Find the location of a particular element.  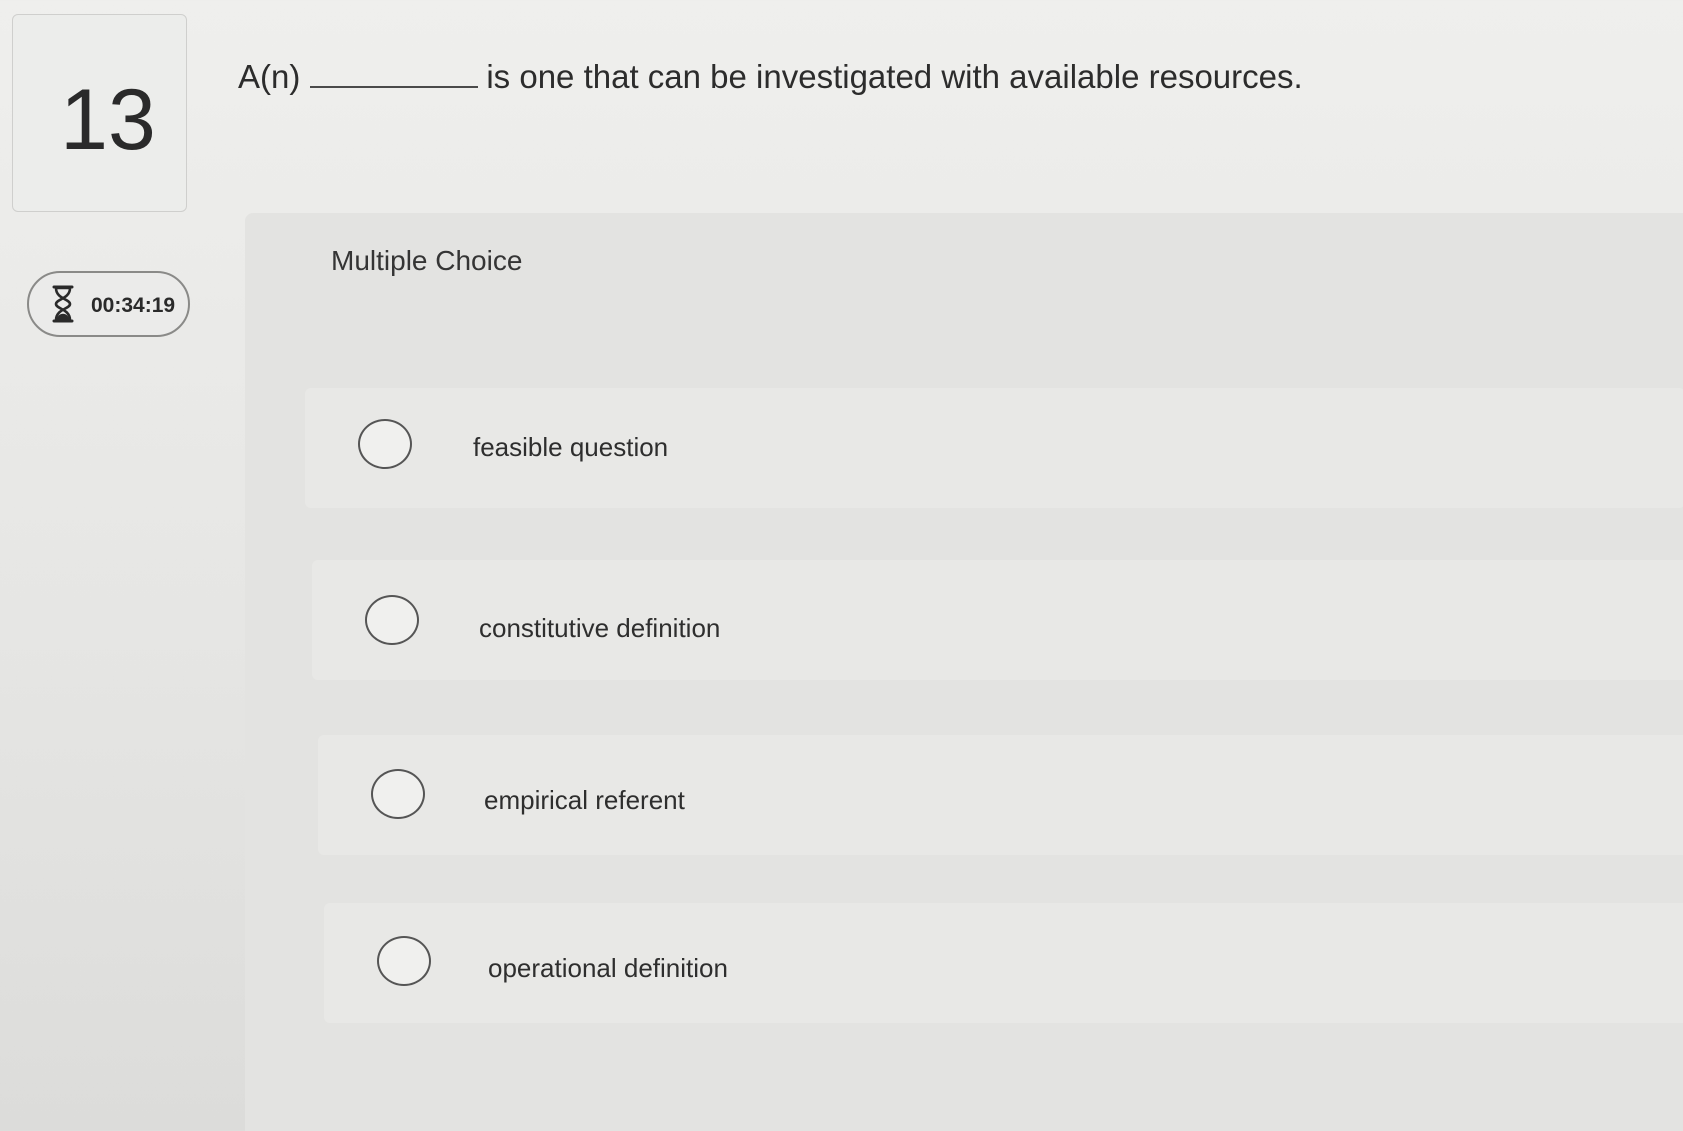

option-label: operational definition is located at coordinates (608, 968).